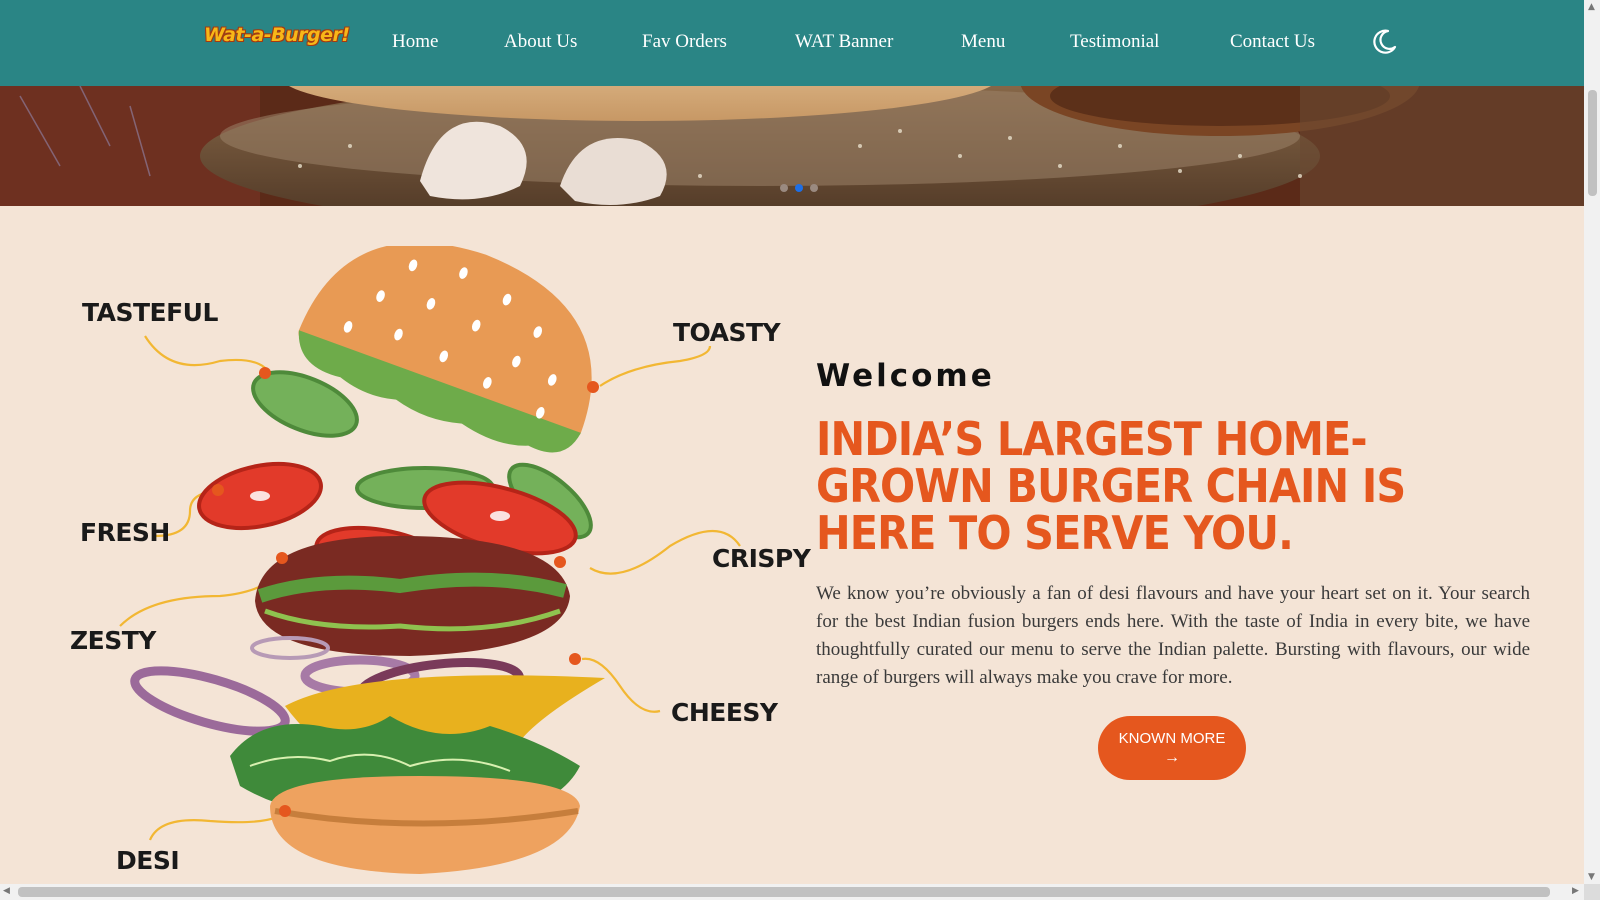 This screenshot has width=1600, height=900. I want to click on nav-home: Home, so click(415, 42).